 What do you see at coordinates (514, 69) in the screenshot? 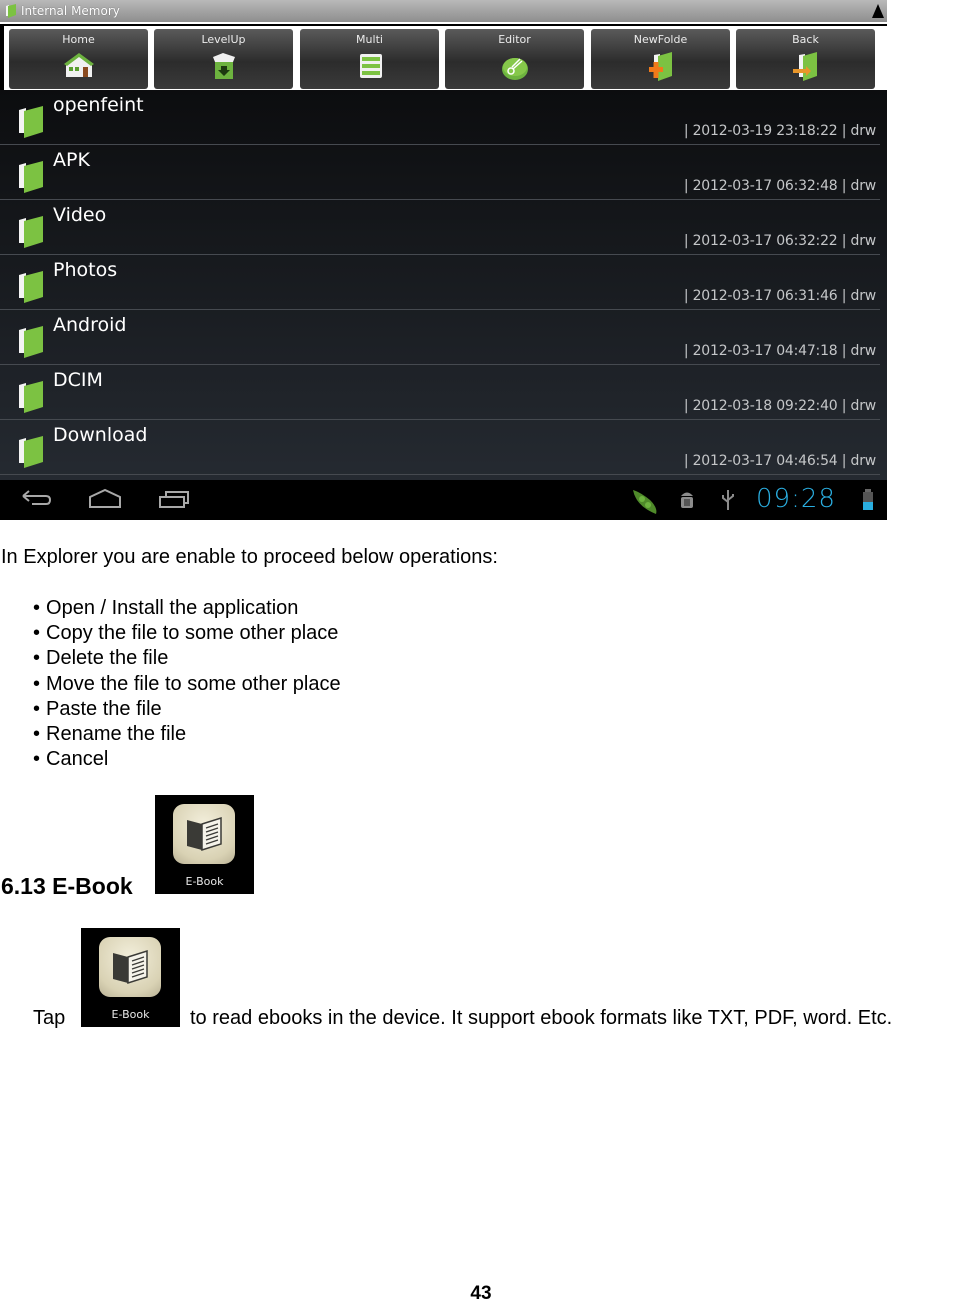
I see `editor-scissors-icon` at bounding box center [514, 69].